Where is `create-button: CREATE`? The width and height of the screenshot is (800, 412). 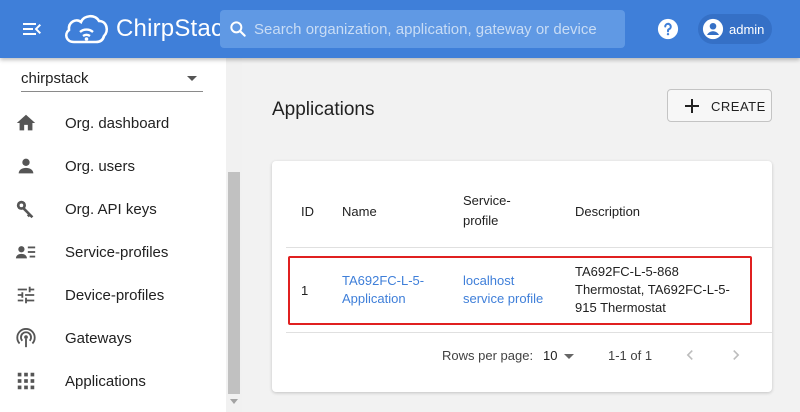 create-button: CREATE is located at coordinates (719, 105).